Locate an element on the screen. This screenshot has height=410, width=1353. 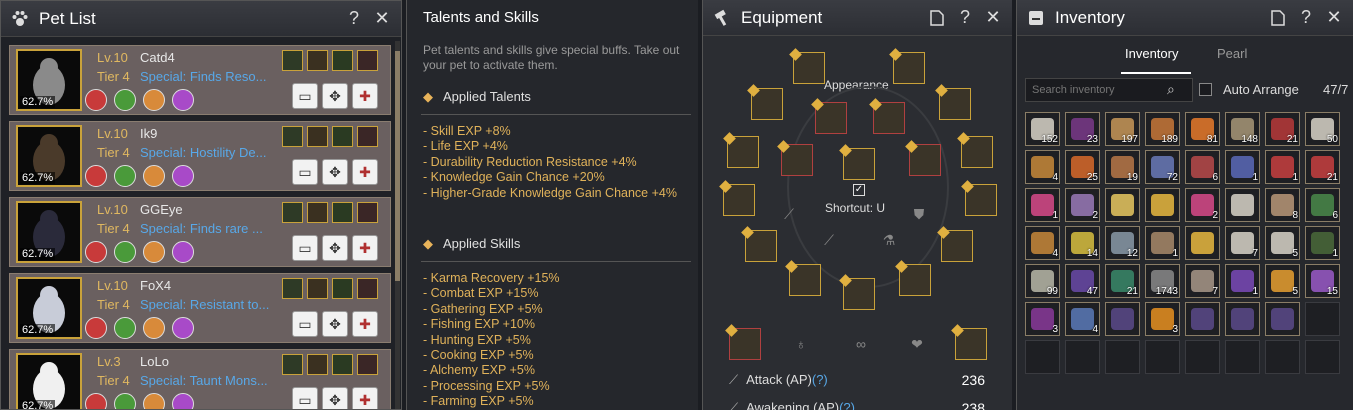
inventory-item: 2 is located at coordinates (1082, 205).